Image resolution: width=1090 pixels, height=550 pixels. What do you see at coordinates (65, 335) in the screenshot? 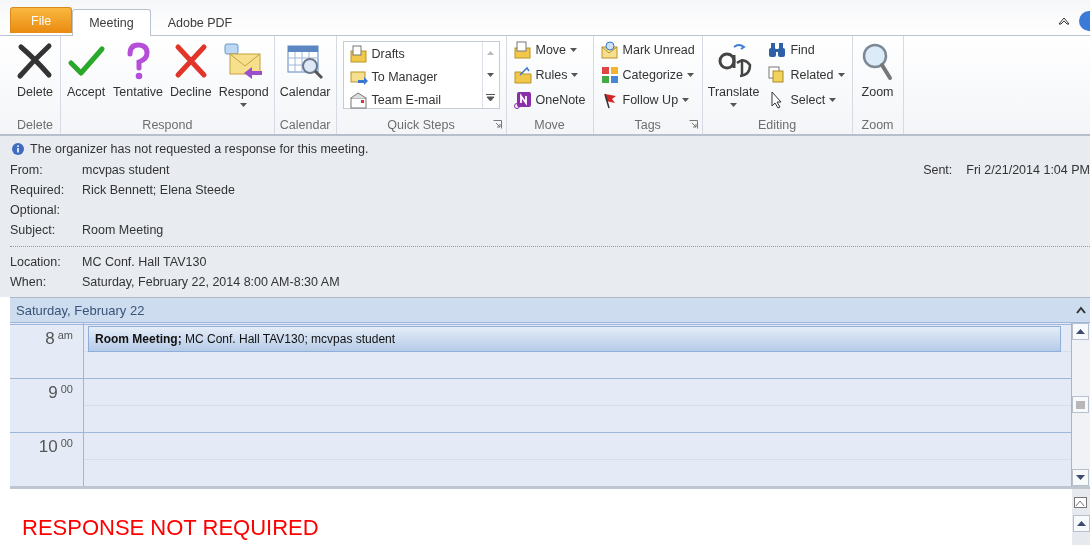
I see `time-suffix: am` at bounding box center [65, 335].